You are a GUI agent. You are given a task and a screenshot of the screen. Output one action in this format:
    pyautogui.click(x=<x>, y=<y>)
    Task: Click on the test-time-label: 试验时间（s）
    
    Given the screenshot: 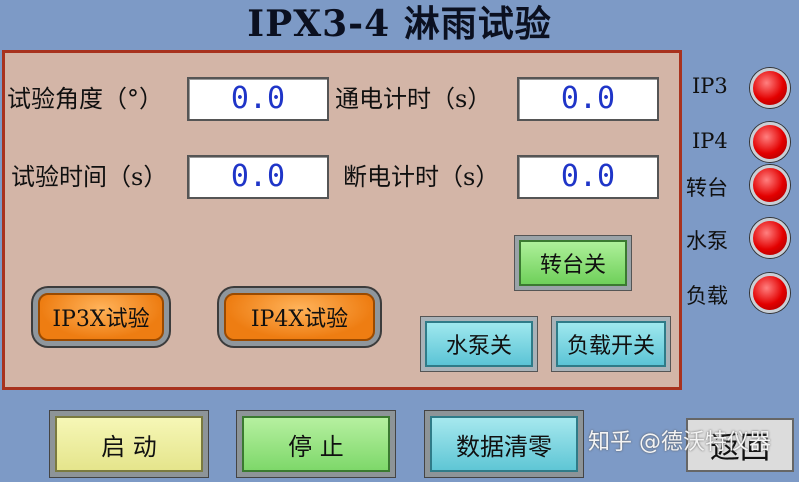 What is the action you would take?
    pyautogui.click(x=89, y=177)
    